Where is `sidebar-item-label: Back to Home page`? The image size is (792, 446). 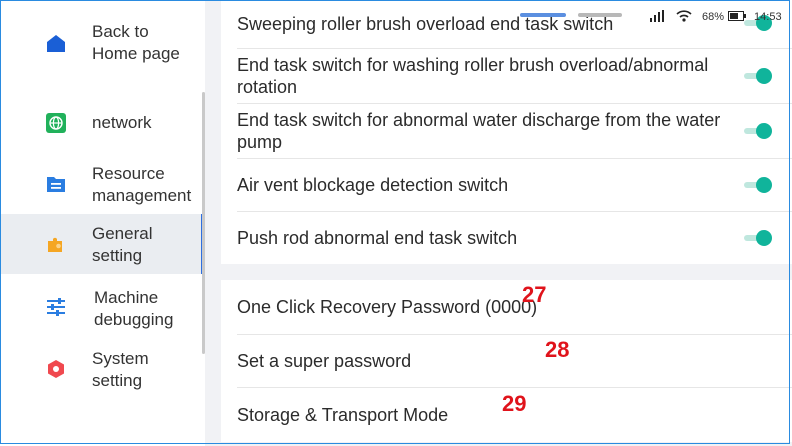
sidebar-item-label: Back to Home page is located at coordinates (136, 42).